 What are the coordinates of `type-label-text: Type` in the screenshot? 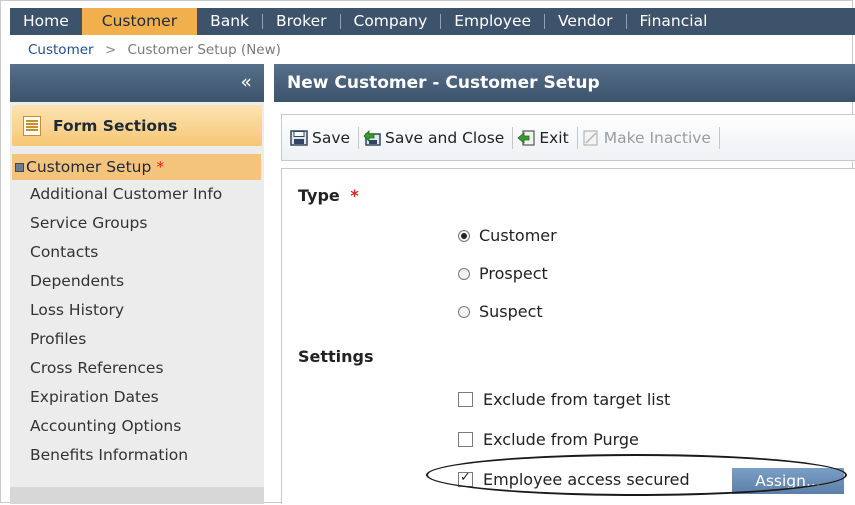 It's located at (319, 195).